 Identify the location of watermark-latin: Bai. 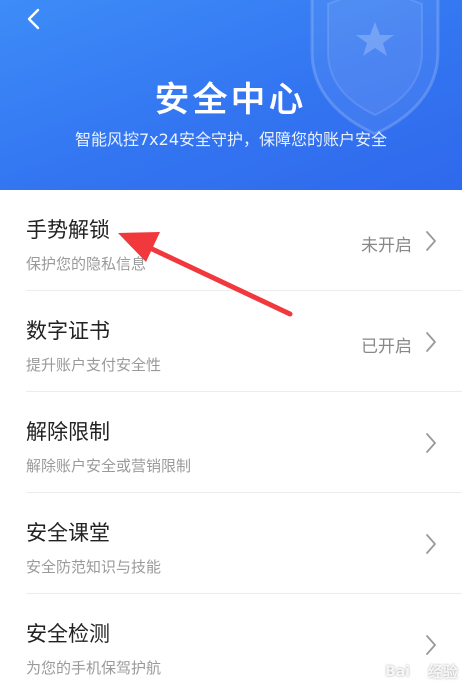
(397, 671).